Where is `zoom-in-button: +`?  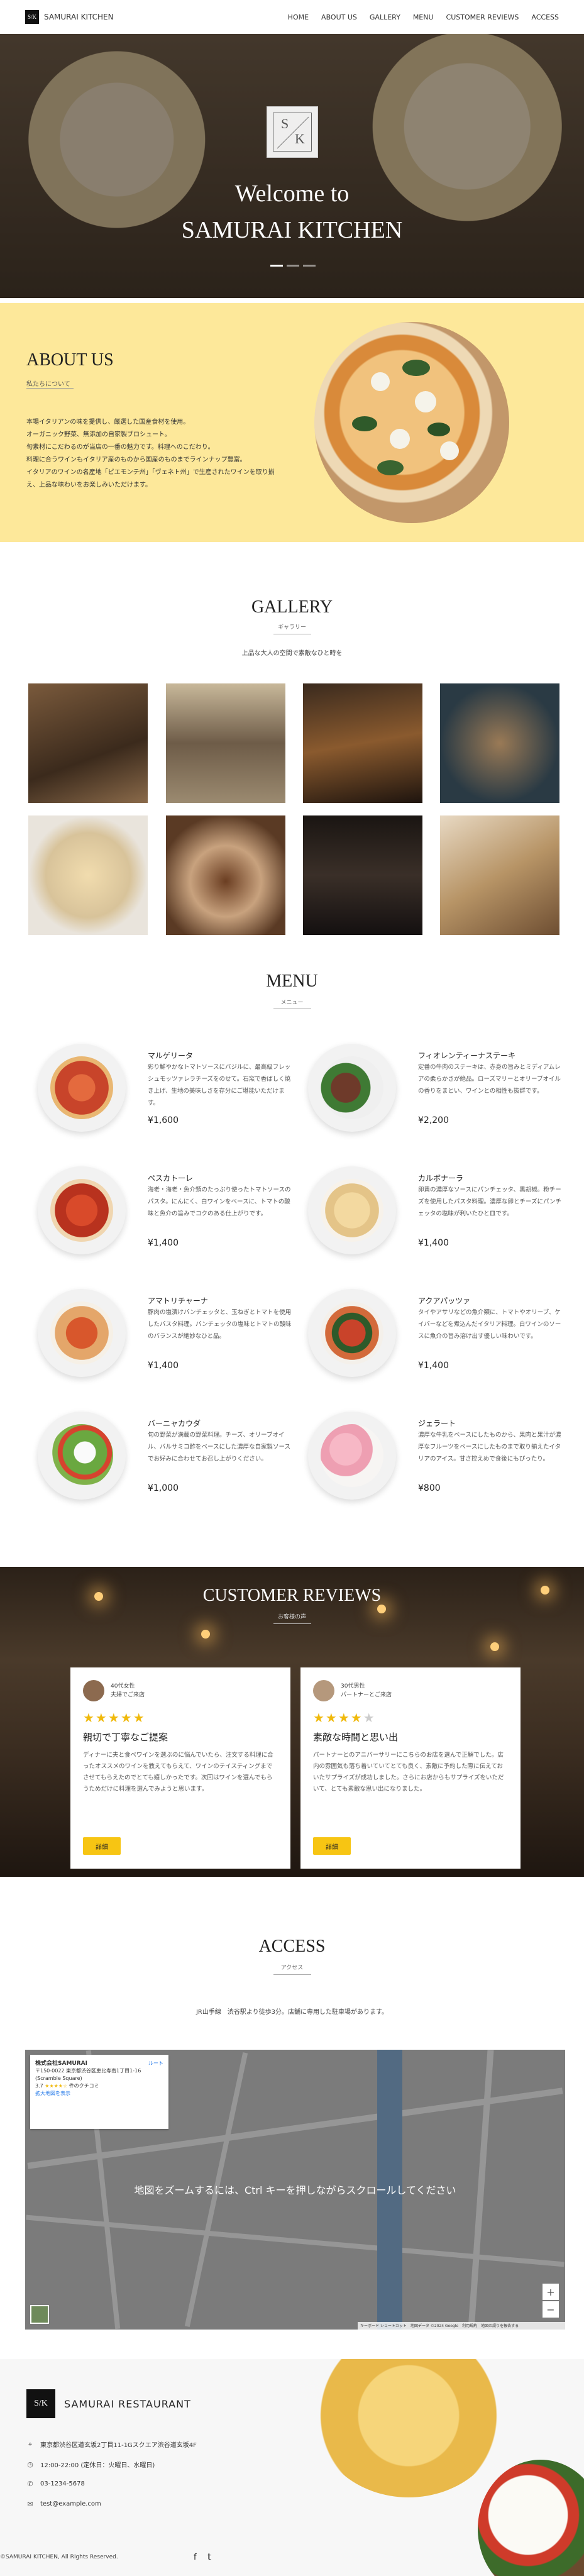
zoom-in-button: + is located at coordinates (551, 2292).